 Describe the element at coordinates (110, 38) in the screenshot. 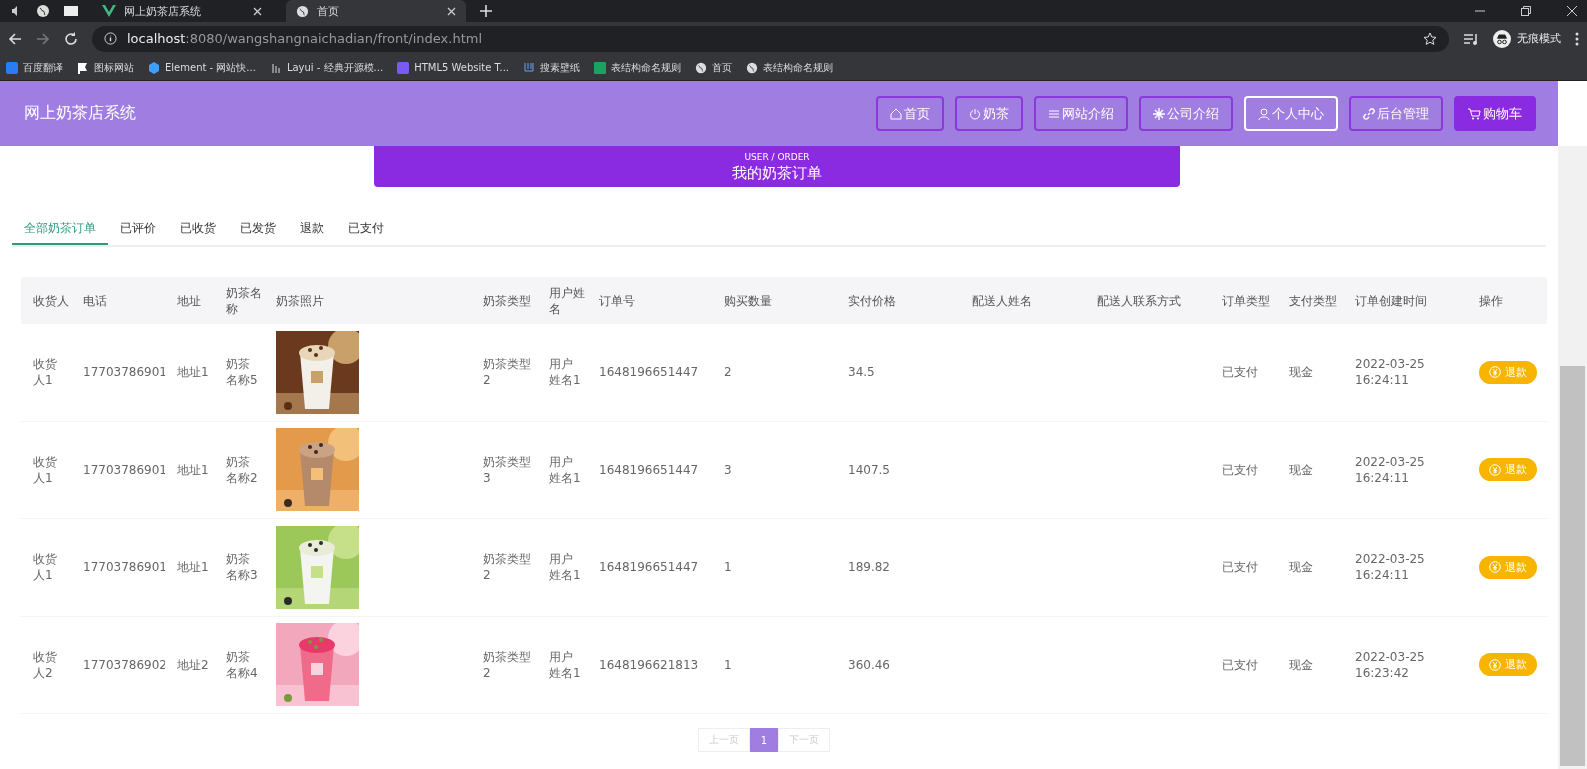

I see `info-icon` at that location.